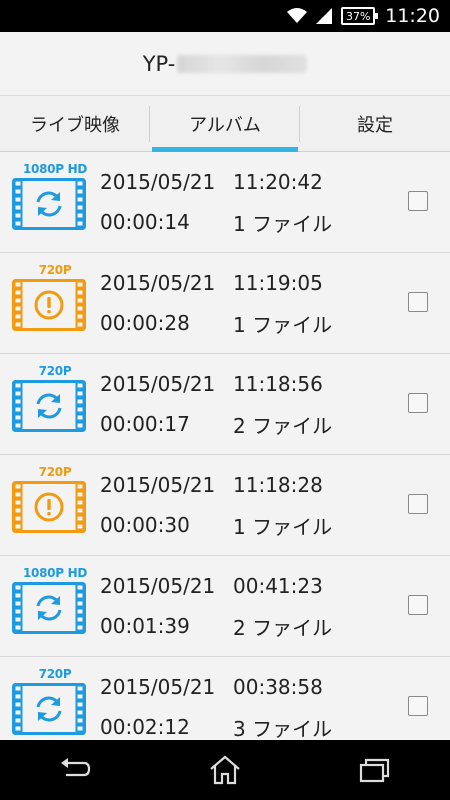  I want to click on tab-label: アルバム, so click(225, 125).